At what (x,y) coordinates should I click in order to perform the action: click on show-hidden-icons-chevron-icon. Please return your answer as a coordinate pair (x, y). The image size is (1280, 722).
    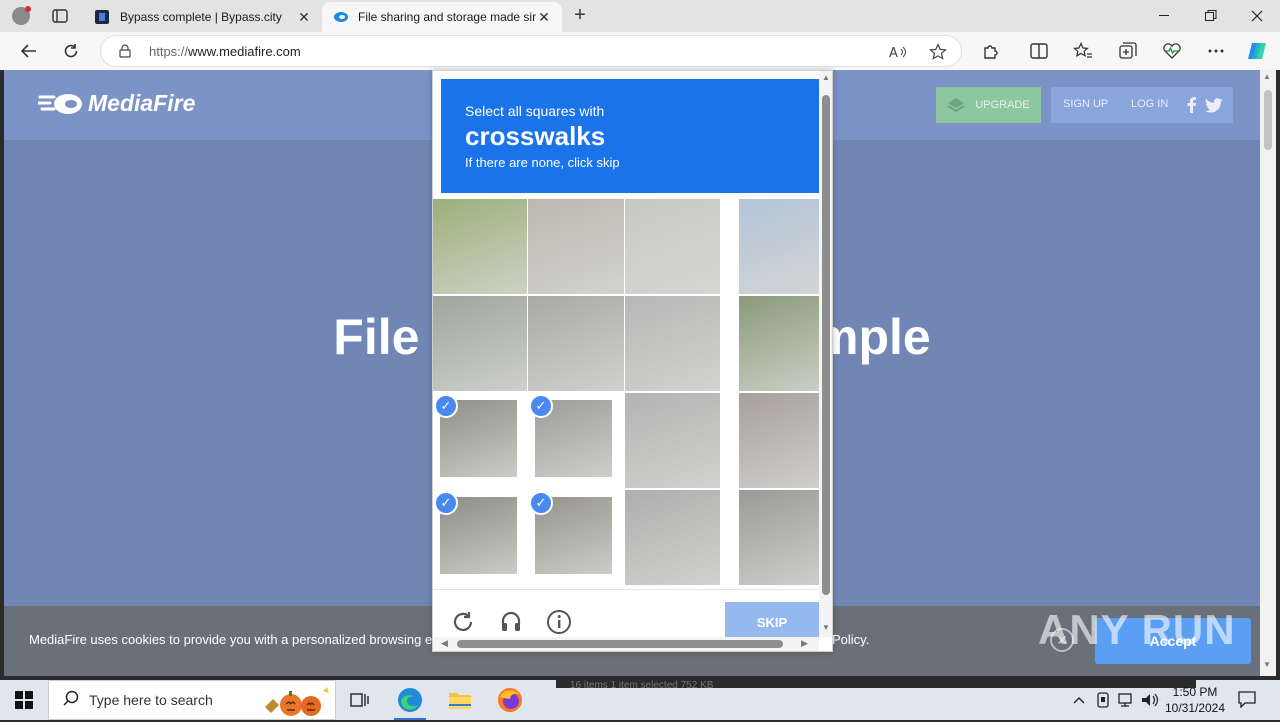
    Looking at the image, I should click on (1079, 700).